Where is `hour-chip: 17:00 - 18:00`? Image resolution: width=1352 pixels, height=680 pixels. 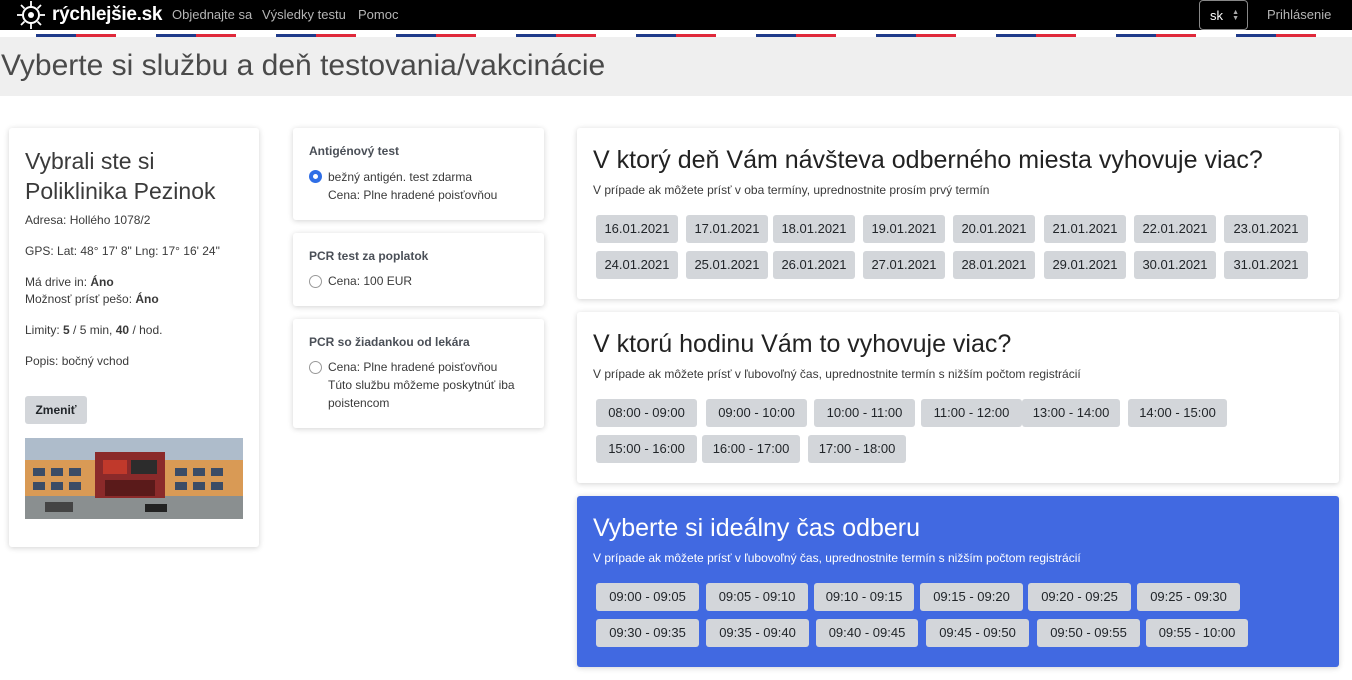
hour-chip: 17:00 - 18:00 is located at coordinates (857, 449).